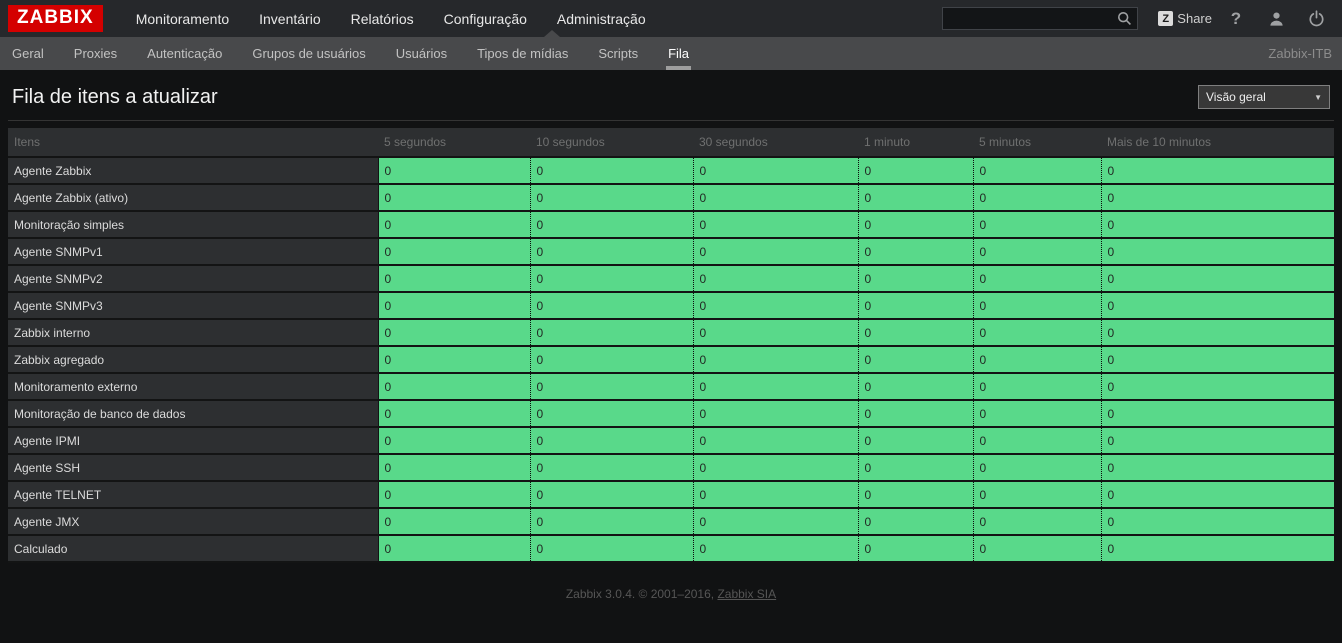 The width and height of the screenshot is (1342, 643). I want to click on sub-nav-tipos-de-midias: Tipos de mídias, so click(522, 53).